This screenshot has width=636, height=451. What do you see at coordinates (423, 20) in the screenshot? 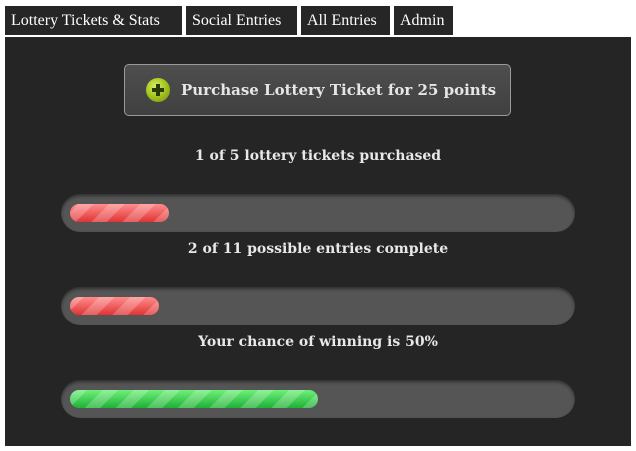
I see `tab-admin: Admin` at bounding box center [423, 20].